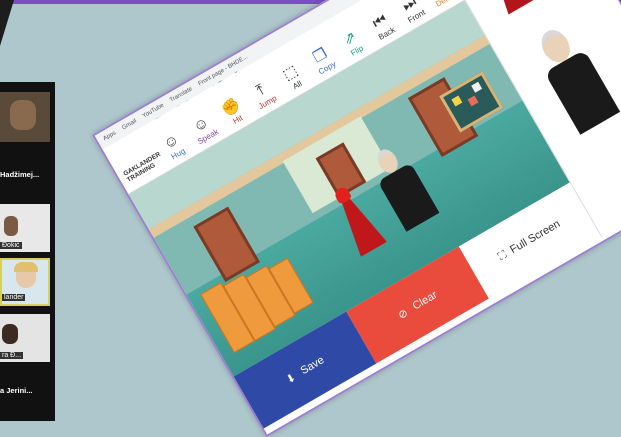  What do you see at coordinates (403, 314) in the screenshot?
I see `prohibit-icon: ⊘` at bounding box center [403, 314].